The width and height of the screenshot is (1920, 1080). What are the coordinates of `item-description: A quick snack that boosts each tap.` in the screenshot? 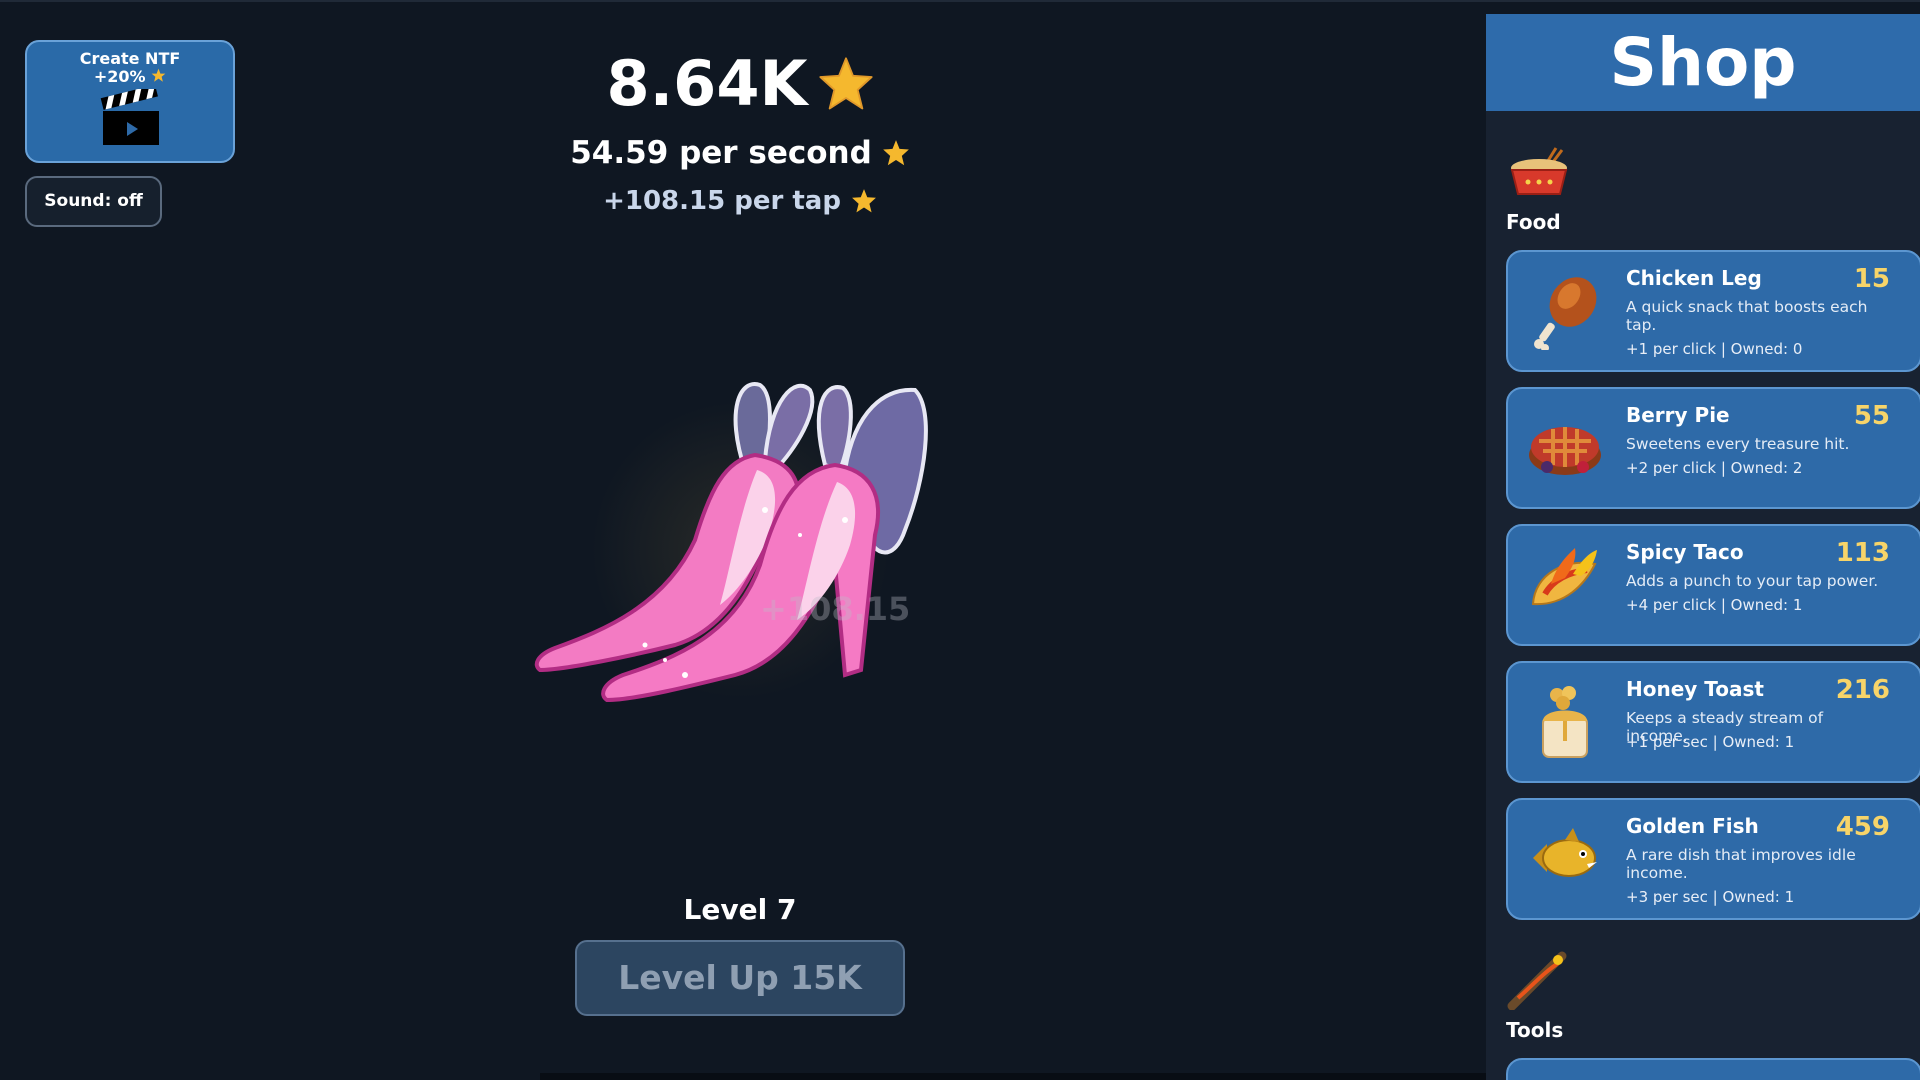 It's located at (1747, 316).